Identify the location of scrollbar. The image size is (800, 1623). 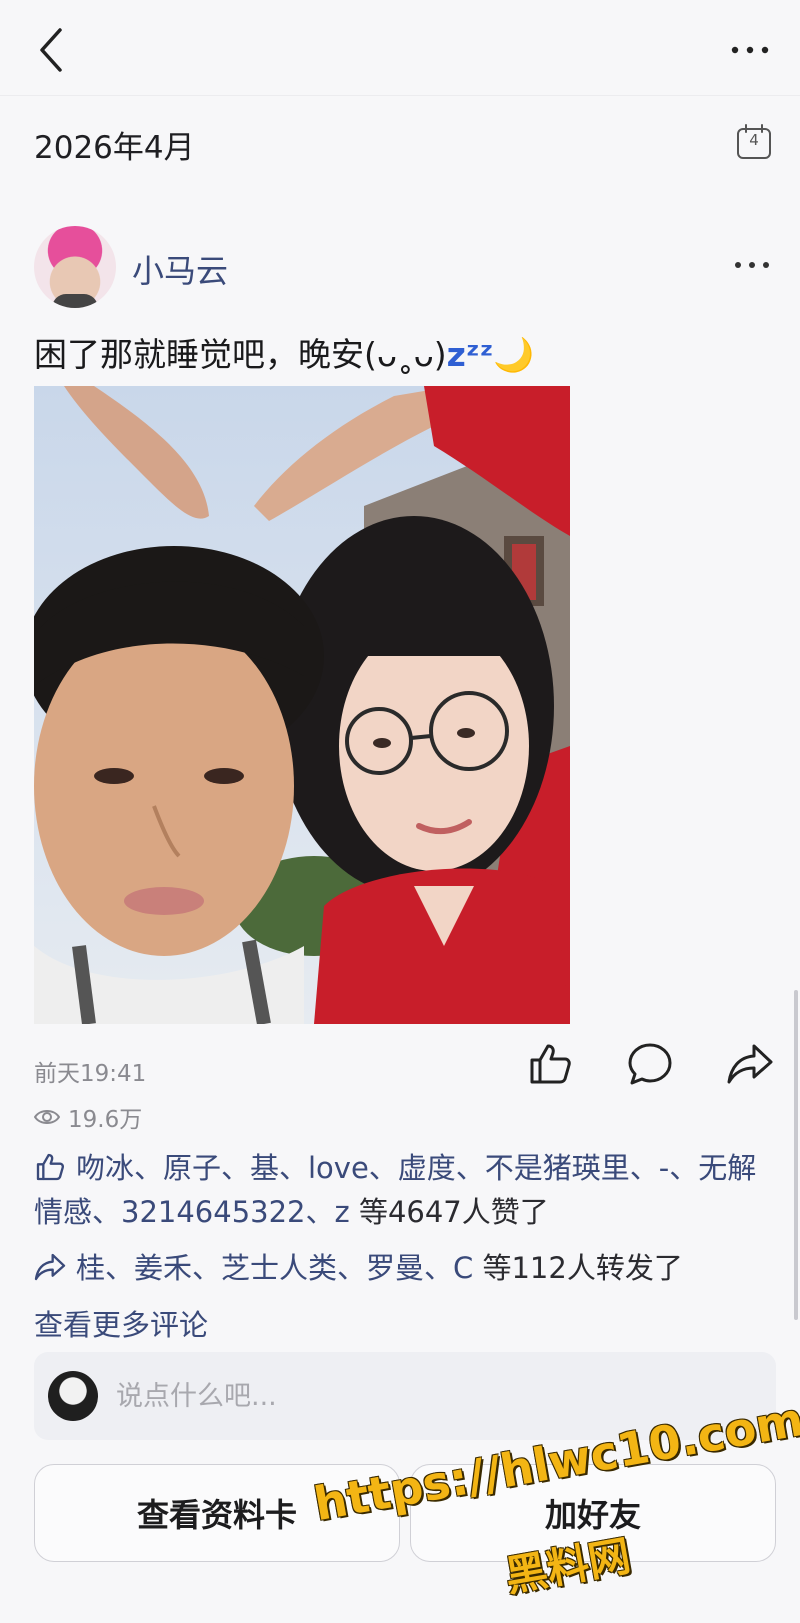
(796, 1155).